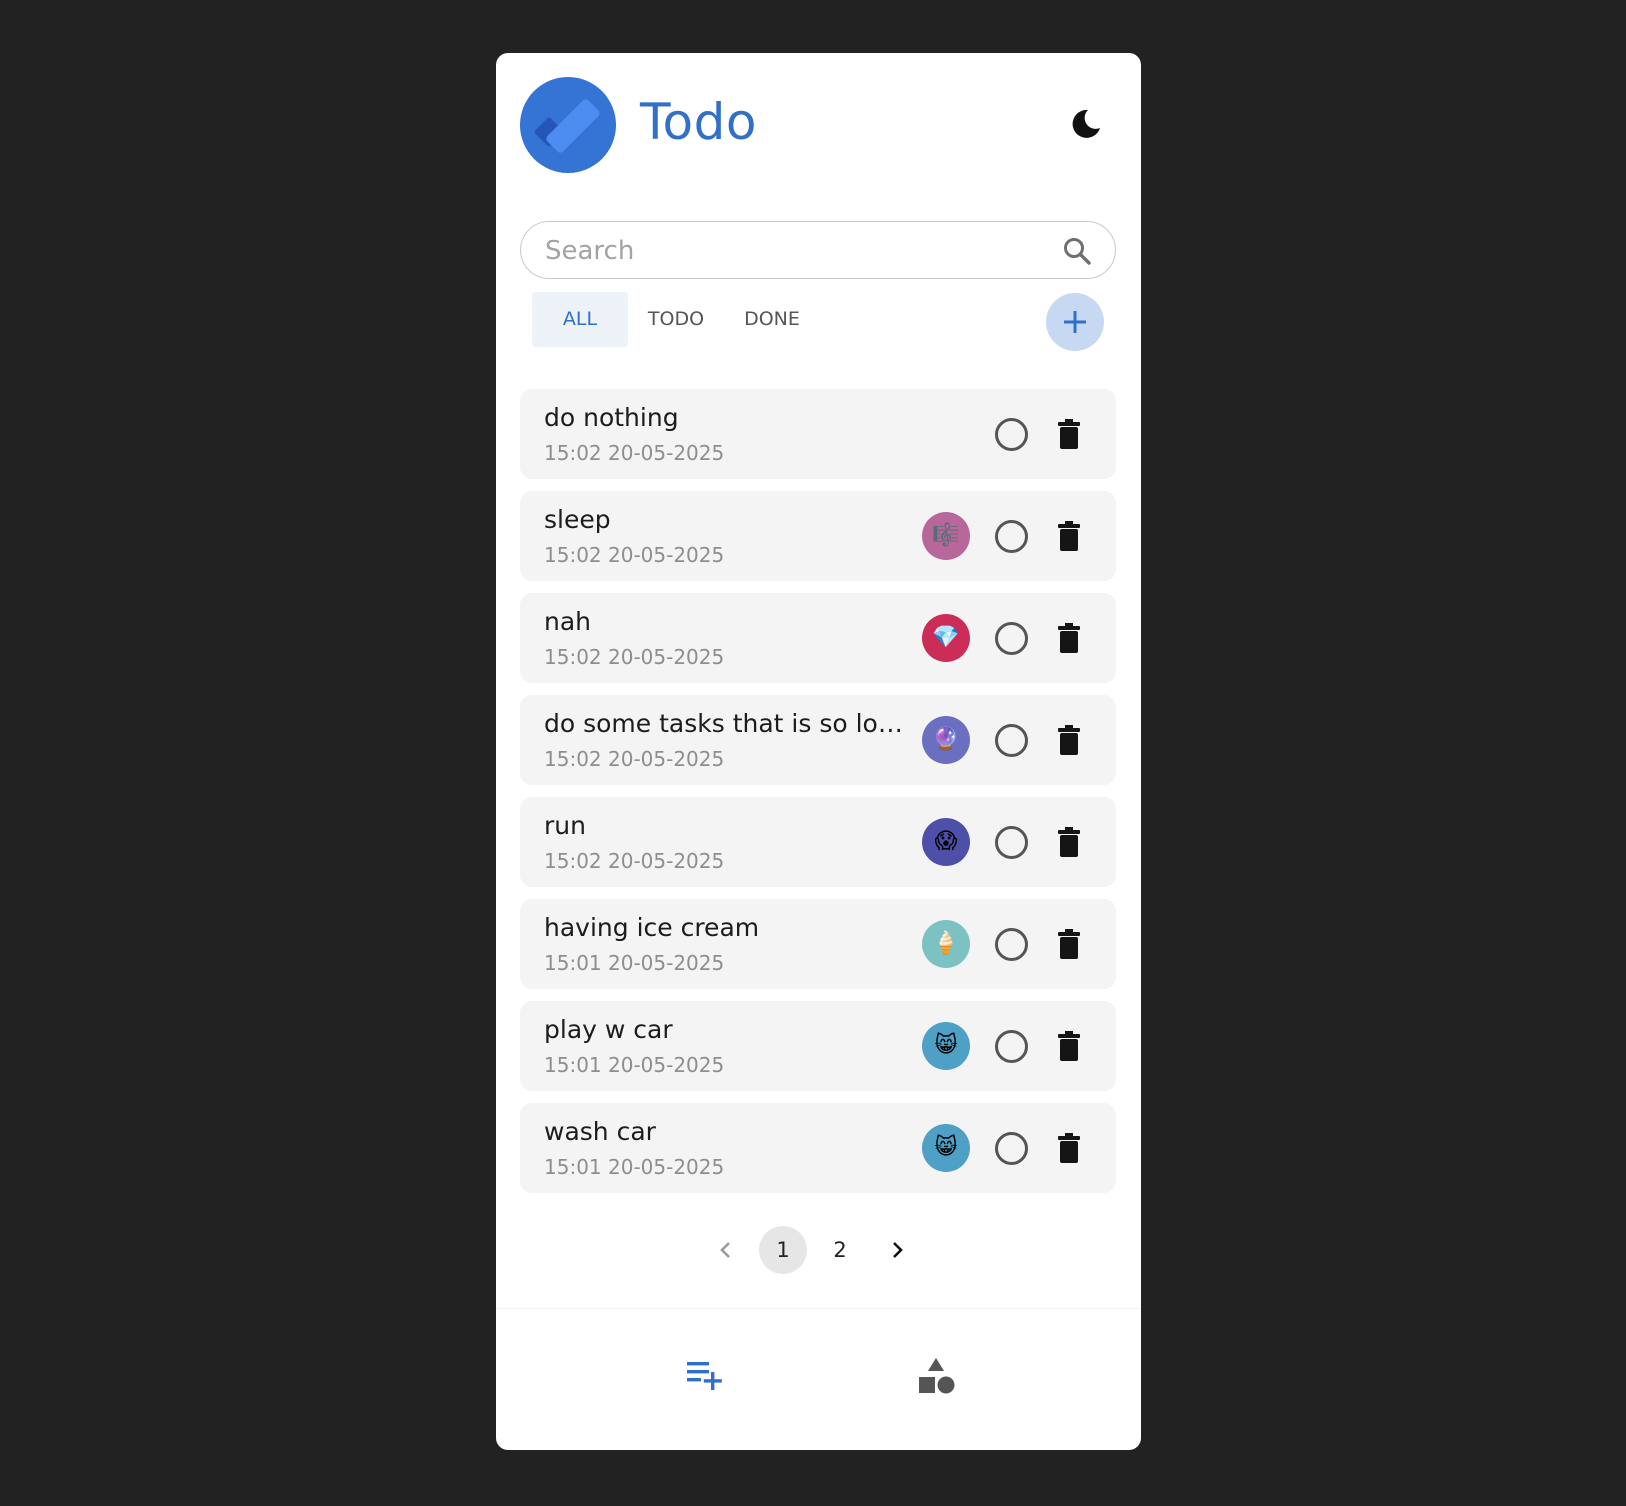 The height and width of the screenshot is (1506, 1626). Describe the element at coordinates (818, 1379) in the screenshot. I see `bottom-navigation` at that location.